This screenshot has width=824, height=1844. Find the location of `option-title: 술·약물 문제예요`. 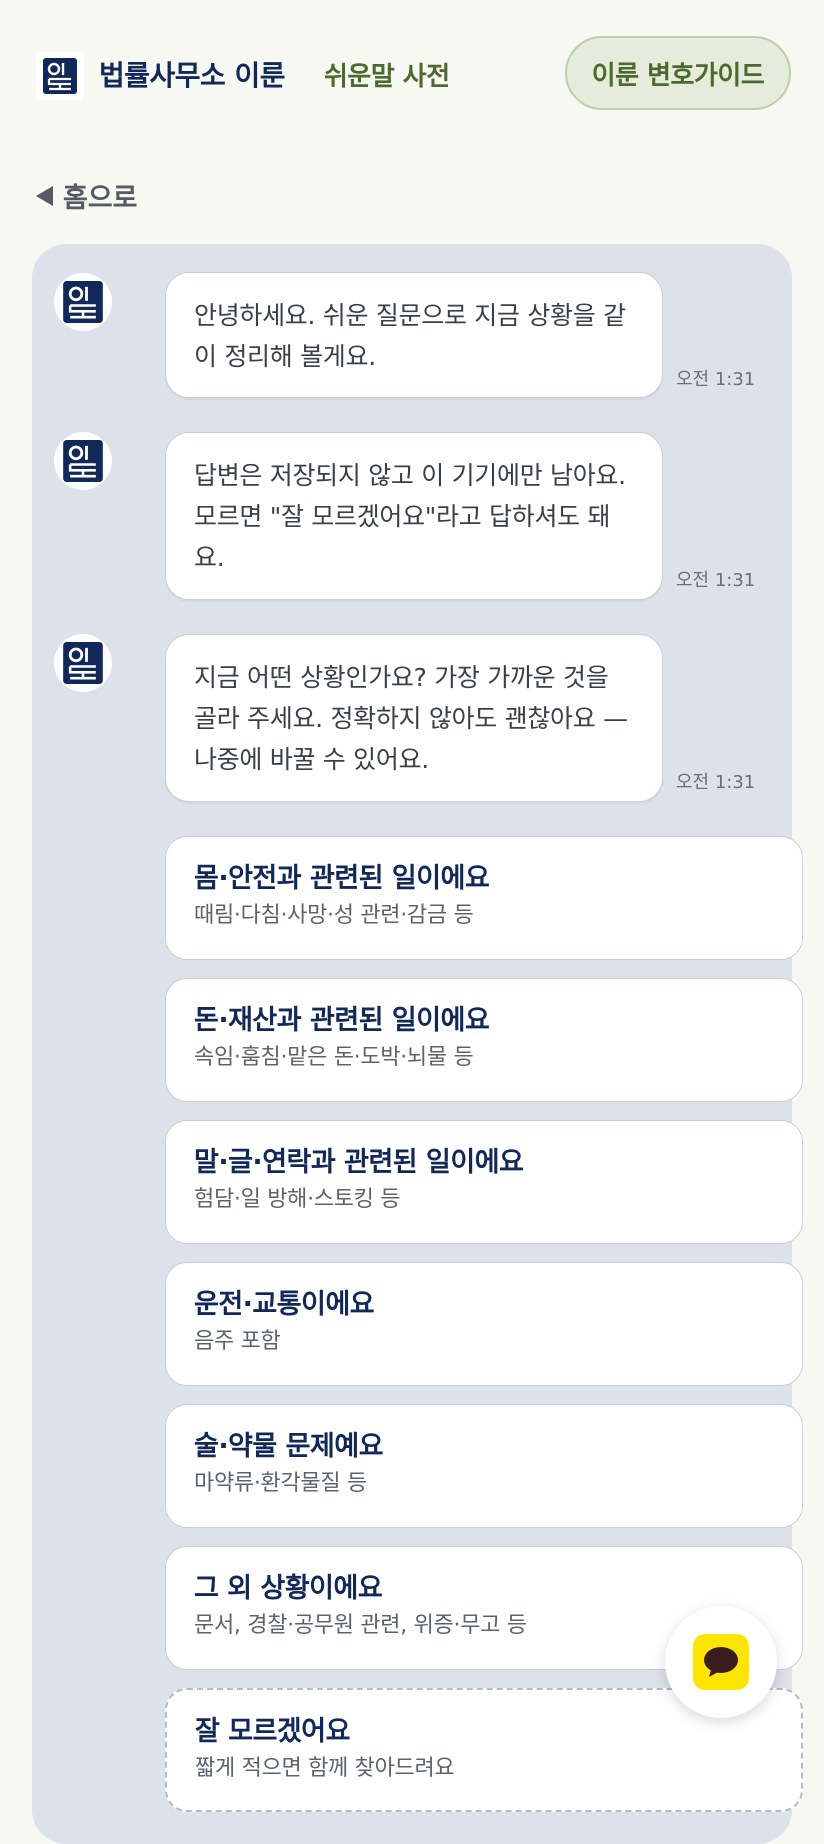

option-title: 술·약물 문제예요 is located at coordinates (289, 1446).